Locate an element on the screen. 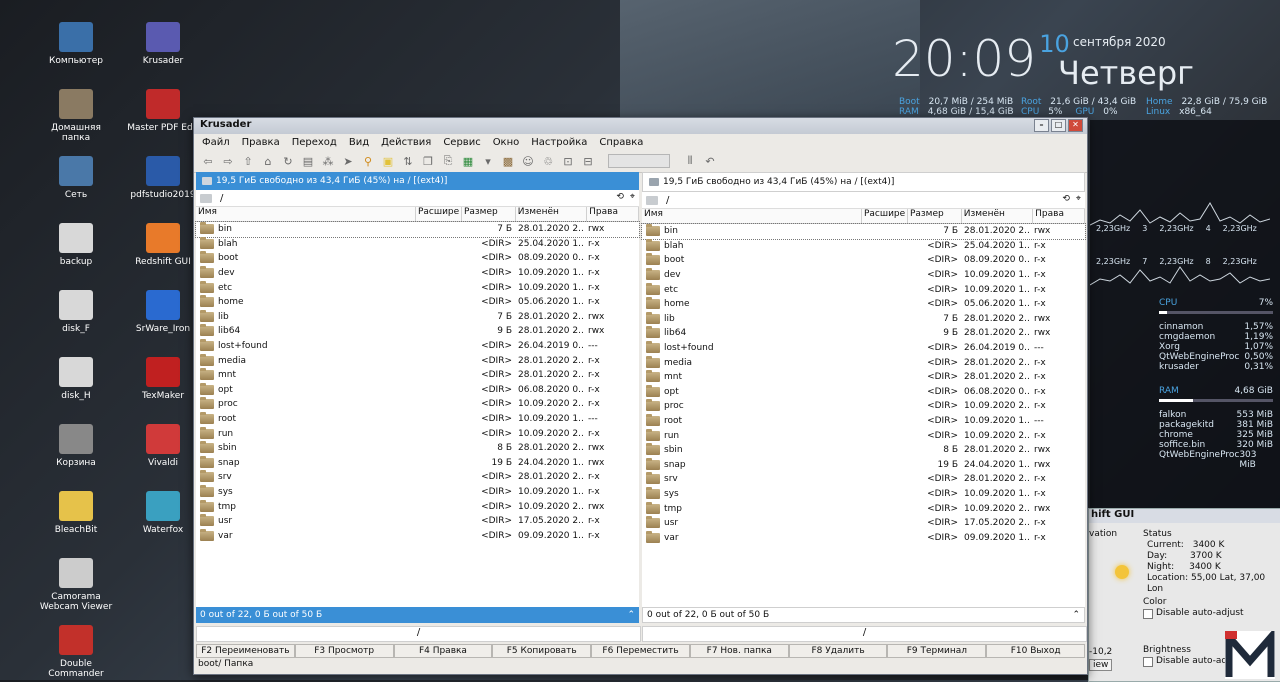 The image size is (1280, 682). left-path-bar: / ⟲ ⌖ is located at coordinates (417, 198).